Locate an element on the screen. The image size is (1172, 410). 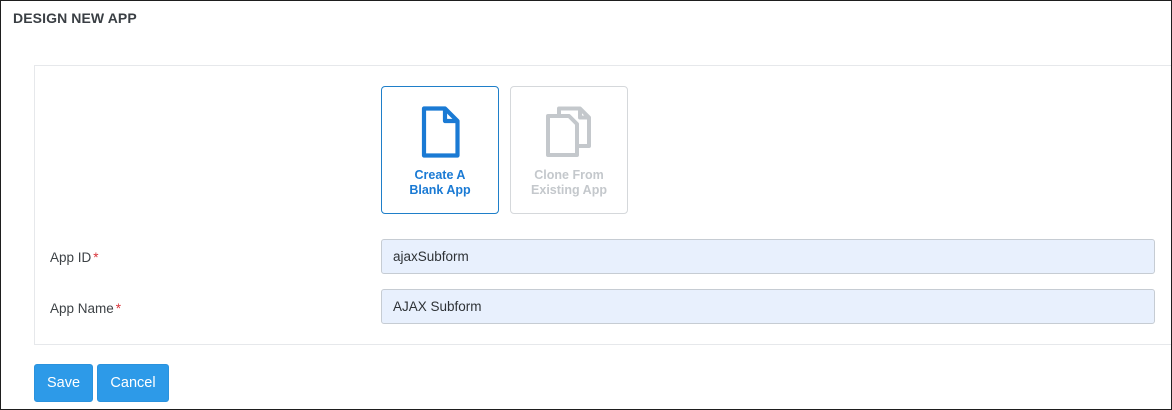
create-blank-app-label: Create A Blank App is located at coordinates (440, 183).